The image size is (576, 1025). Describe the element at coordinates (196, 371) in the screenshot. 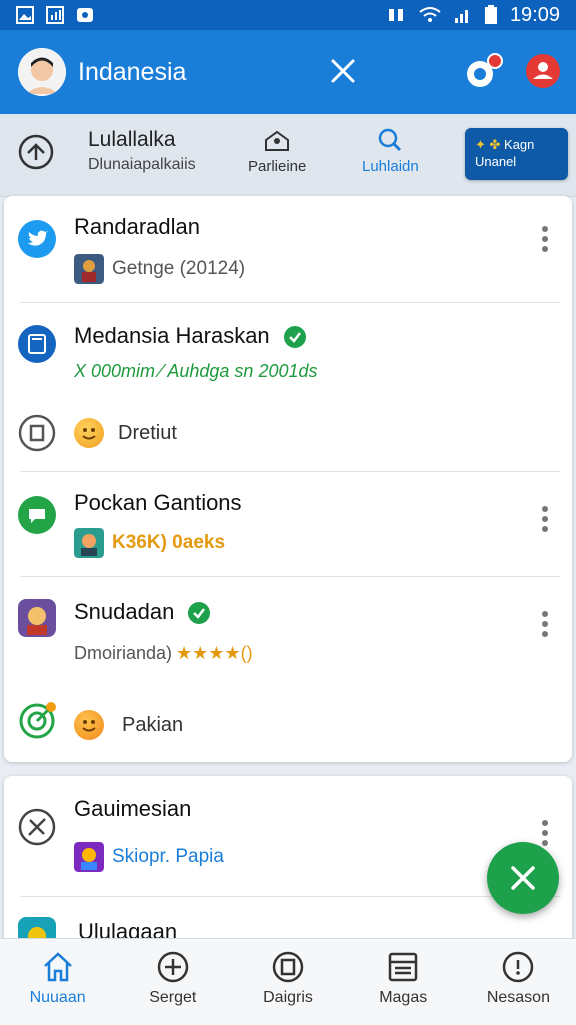

I see `item-subtitle: X 000mim ⁄ Auhdga sn 2001ds` at that location.